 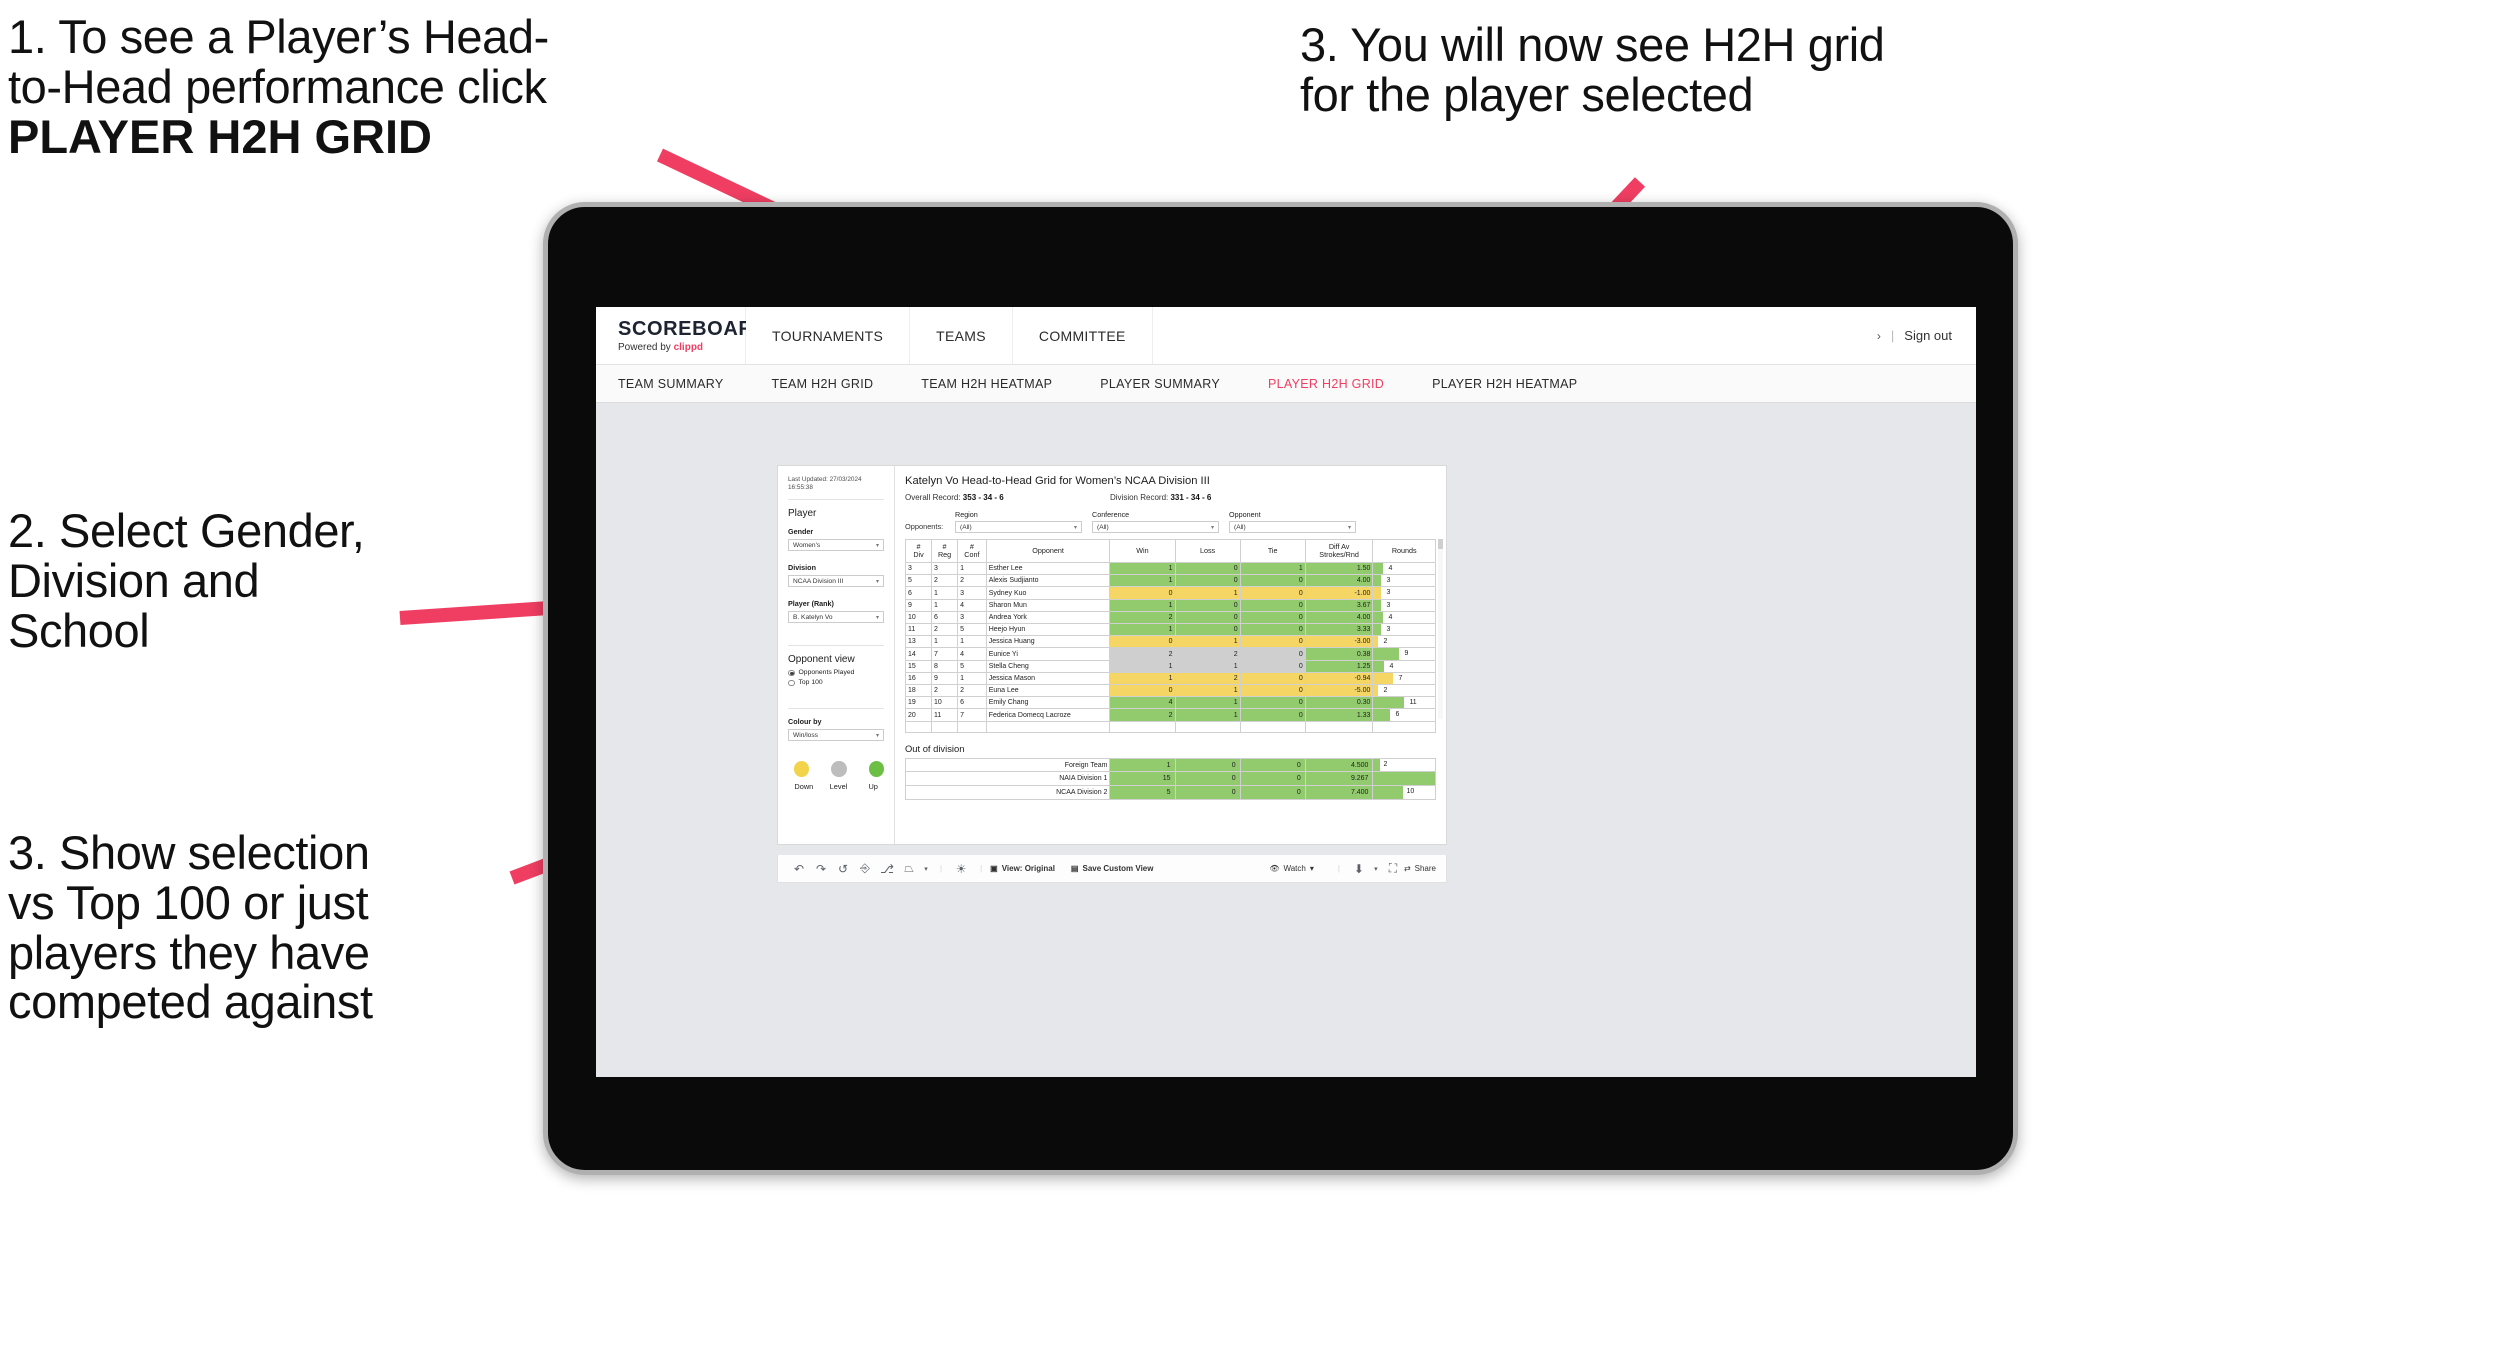 What do you see at coordinates (1207, 551) in the screenshot?
I see `column-header-5: Loss` at bounding box center [1207, 551].